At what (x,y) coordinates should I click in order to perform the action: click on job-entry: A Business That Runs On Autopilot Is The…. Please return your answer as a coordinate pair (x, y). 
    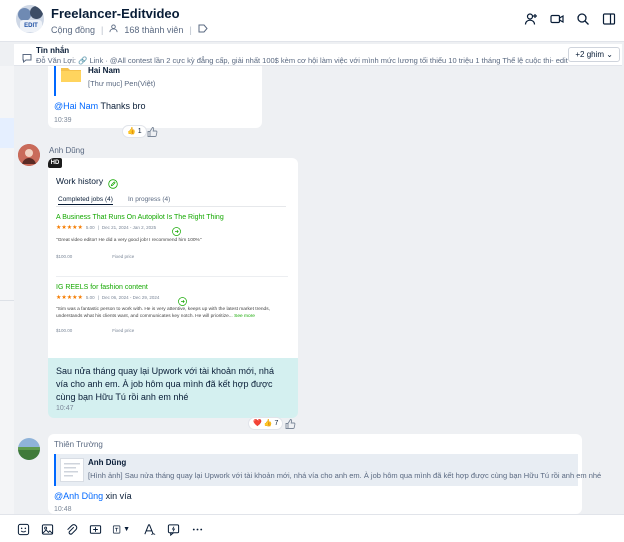
    Looking at the image, I should click on (172, 236).